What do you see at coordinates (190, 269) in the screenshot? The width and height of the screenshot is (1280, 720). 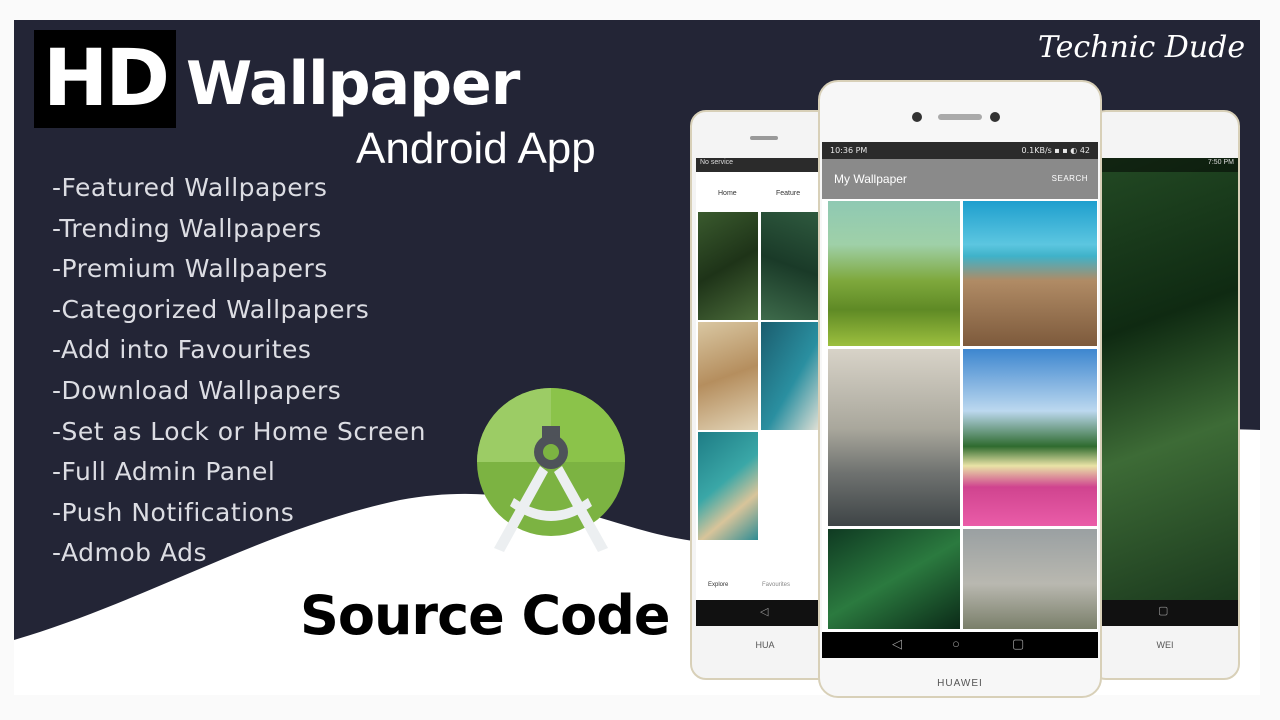 I see `feature-item: -Premium Wallpapers` at bounding box center [190, 269].